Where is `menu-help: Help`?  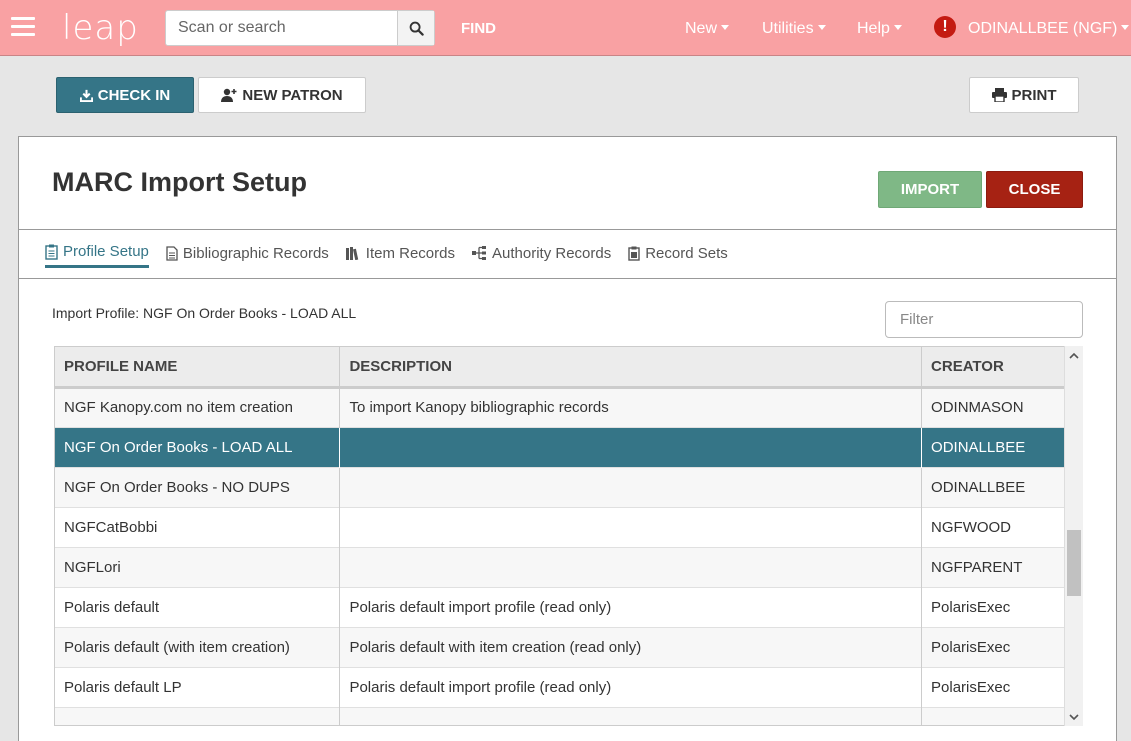
menu-help: Help is located at coordinates (879, 29).